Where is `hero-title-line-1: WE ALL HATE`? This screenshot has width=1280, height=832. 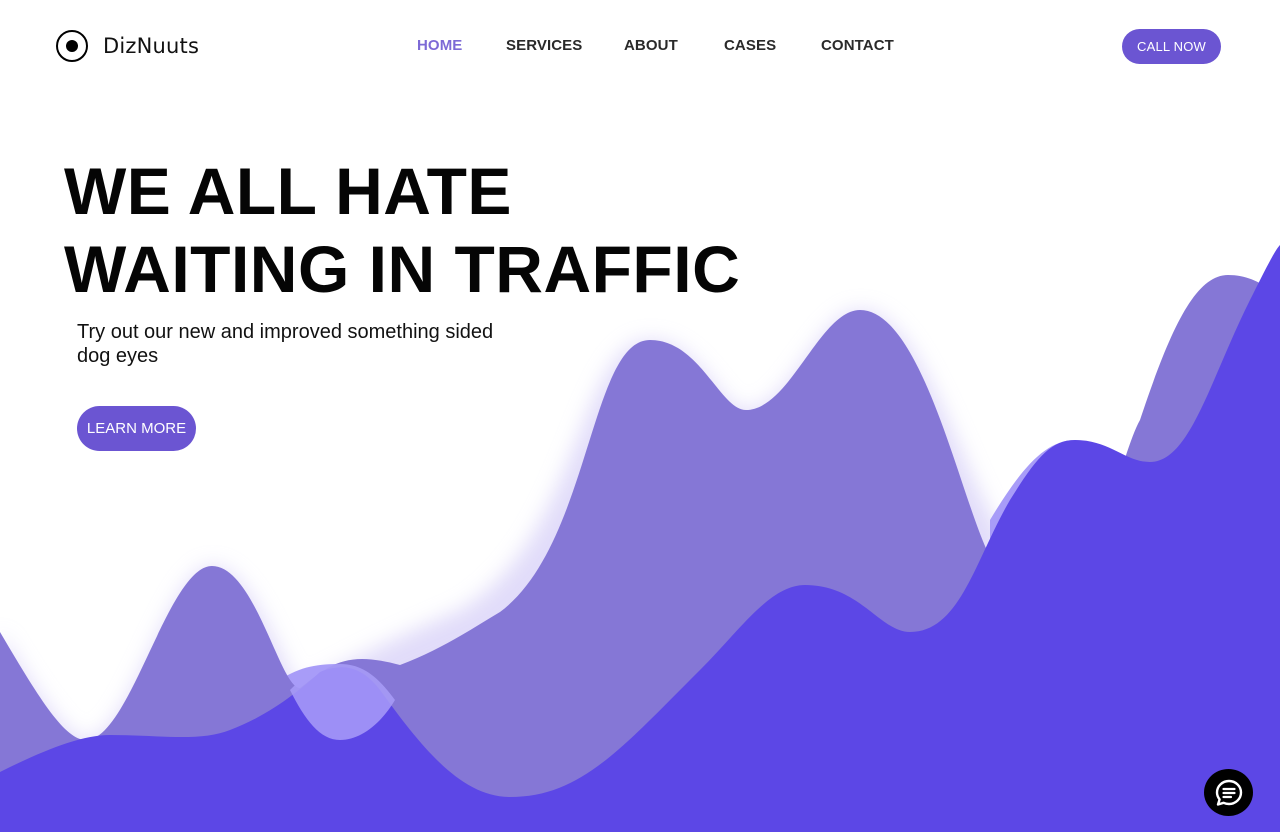 hero-title-line-1: WE ALL HATE is located at coordinates (288, 191).